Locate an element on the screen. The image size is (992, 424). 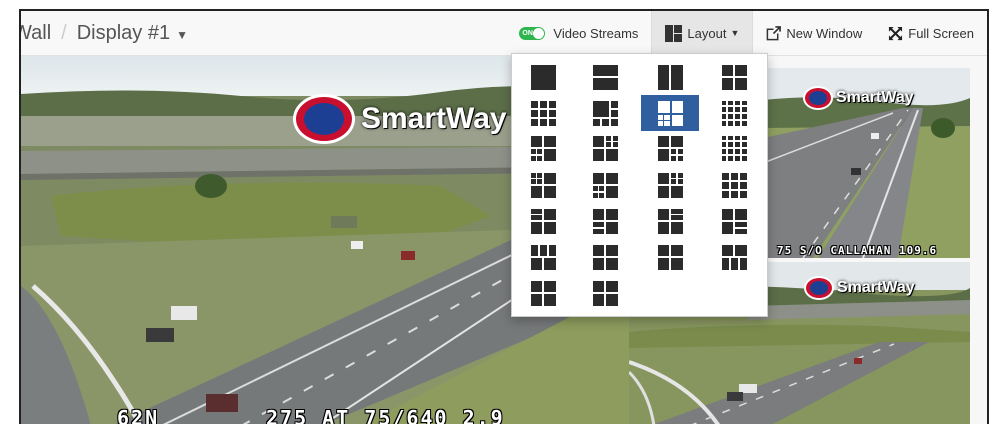
layout-1-plus-7-option is located at coordinates (670, 113).